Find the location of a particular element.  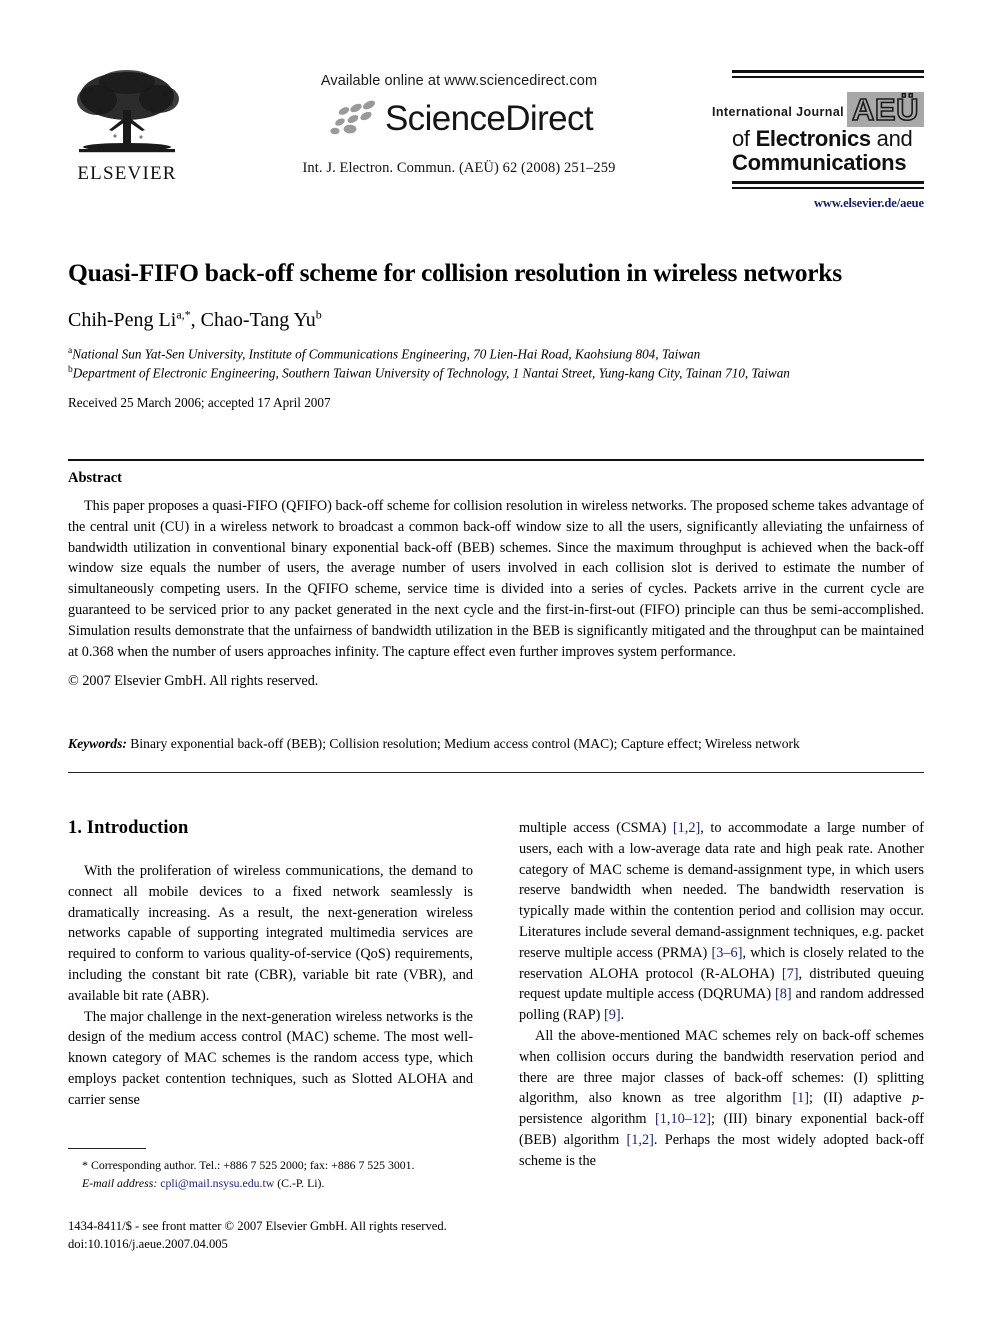

citation-link: [9] is located at coordinates (612, 1015).